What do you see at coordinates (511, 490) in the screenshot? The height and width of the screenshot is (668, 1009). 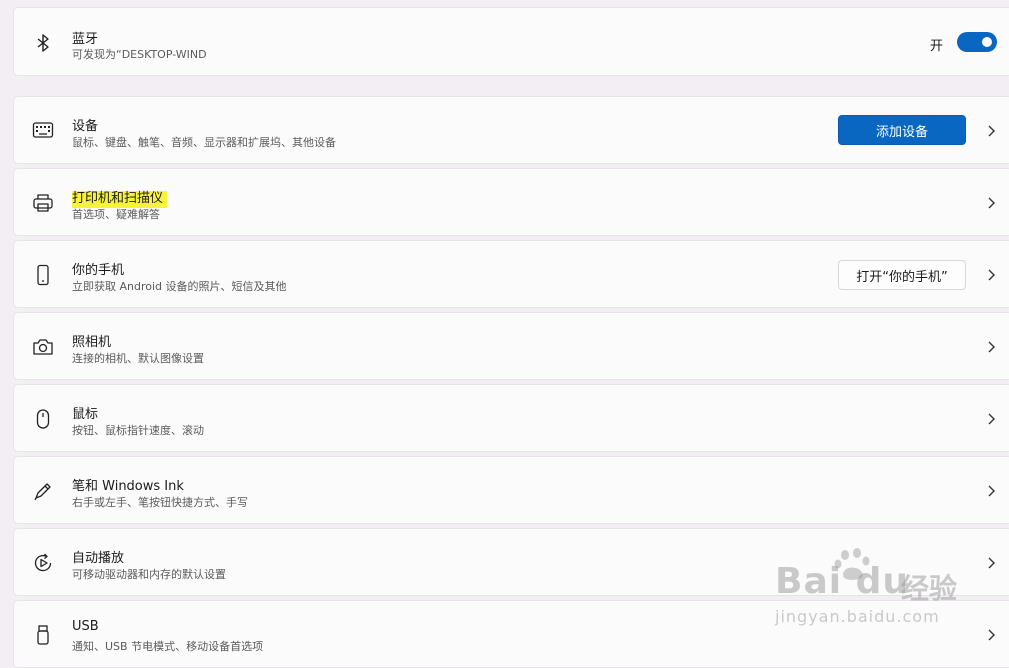 I see `settings-item-pen: 笔和 Windows Ink 右手或左手、笔按钮快捷方式、手写` at bounding box center [511, 490].